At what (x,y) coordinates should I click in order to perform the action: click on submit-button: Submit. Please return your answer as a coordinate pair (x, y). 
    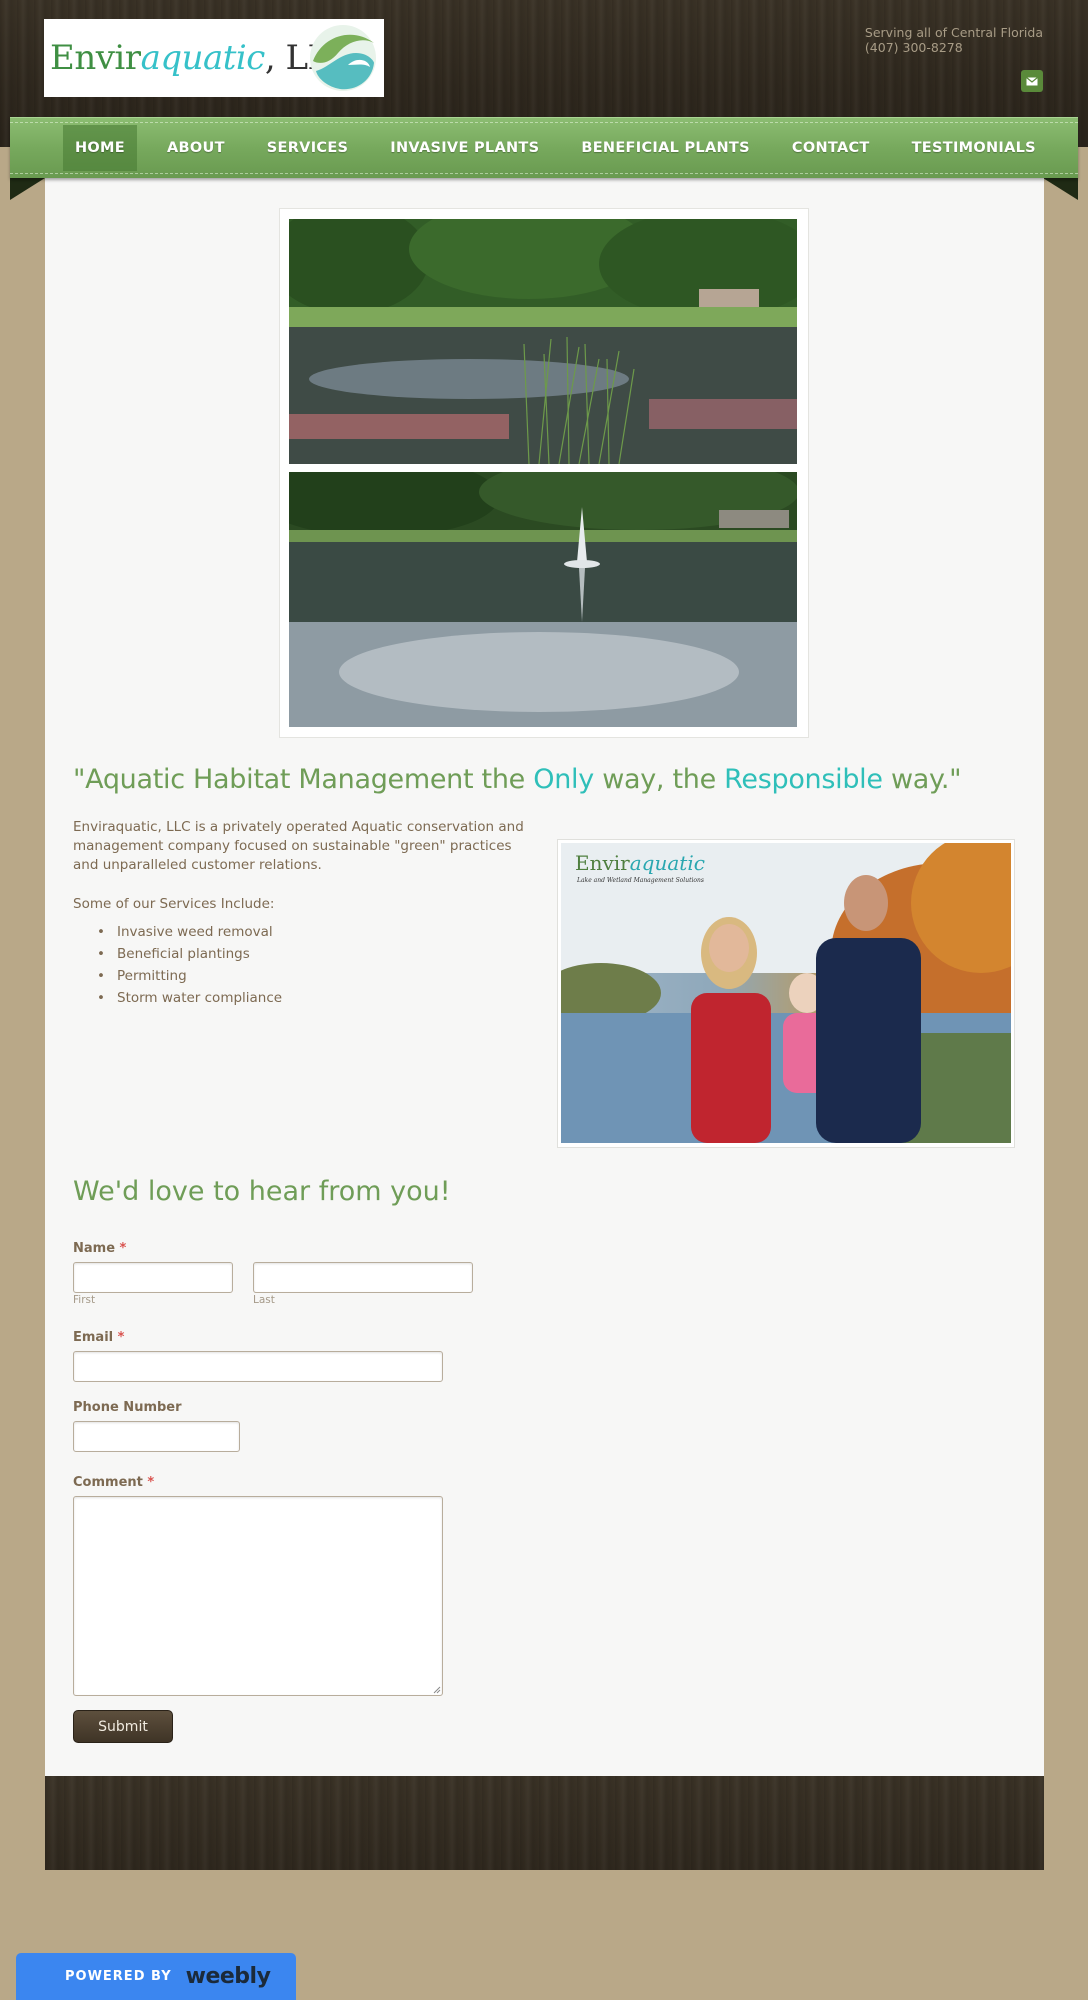
    Looking at the image, I should click on (123, 1726).